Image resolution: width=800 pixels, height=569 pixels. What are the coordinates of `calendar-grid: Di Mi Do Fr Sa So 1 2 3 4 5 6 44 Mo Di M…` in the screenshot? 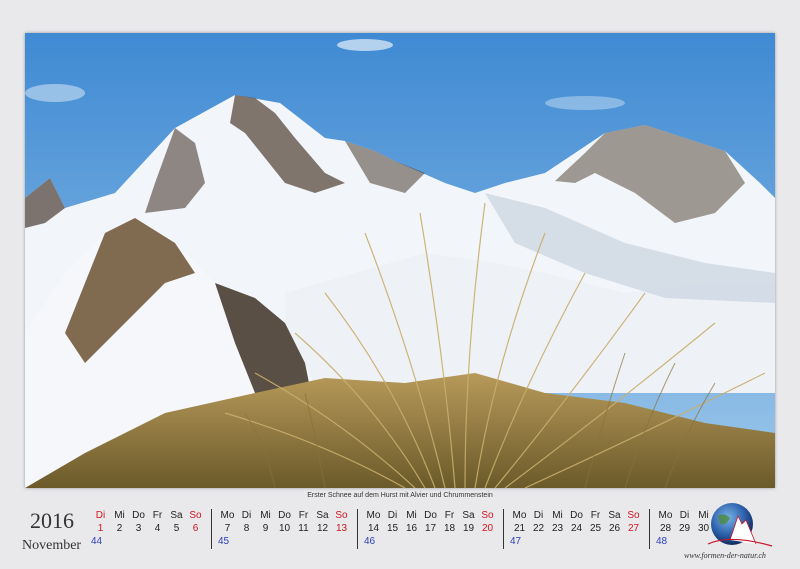 It's located at (402, 529).